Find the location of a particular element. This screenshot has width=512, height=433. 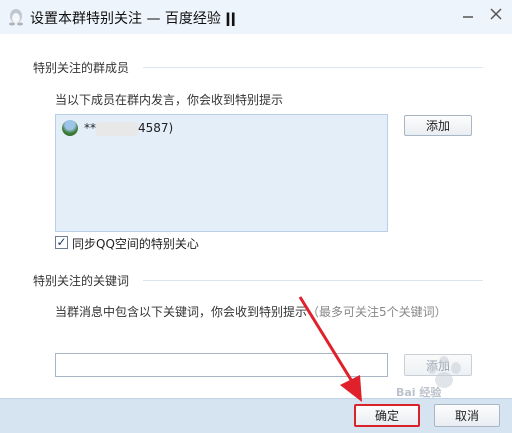

keywords-hint: 当群消息中包含以下关键词，你会收到特别提示（最多可关注5个关键词） is located at coordinates (251, 311).